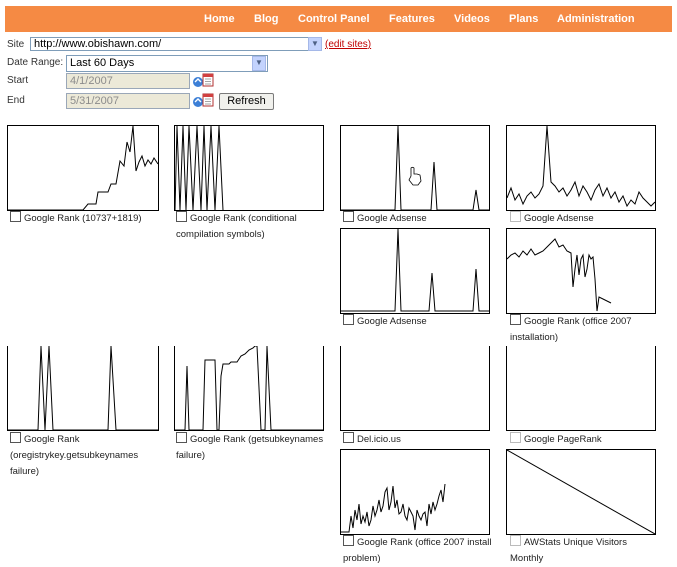  I want to click on chart-caption: Google PageRank, so click(590, 440).